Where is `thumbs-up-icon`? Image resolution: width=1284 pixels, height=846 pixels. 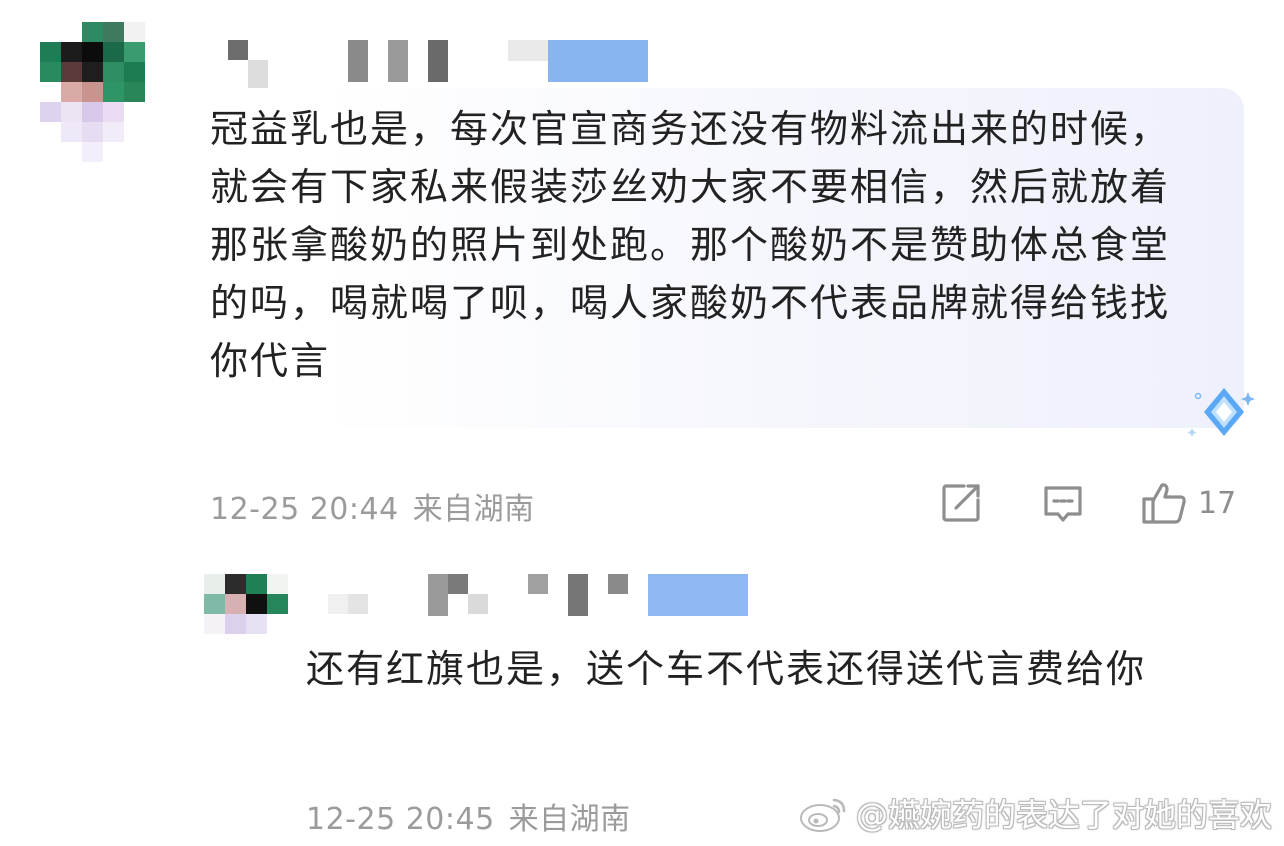 thumbs-up-icon is located at coordinates (1164, 503).